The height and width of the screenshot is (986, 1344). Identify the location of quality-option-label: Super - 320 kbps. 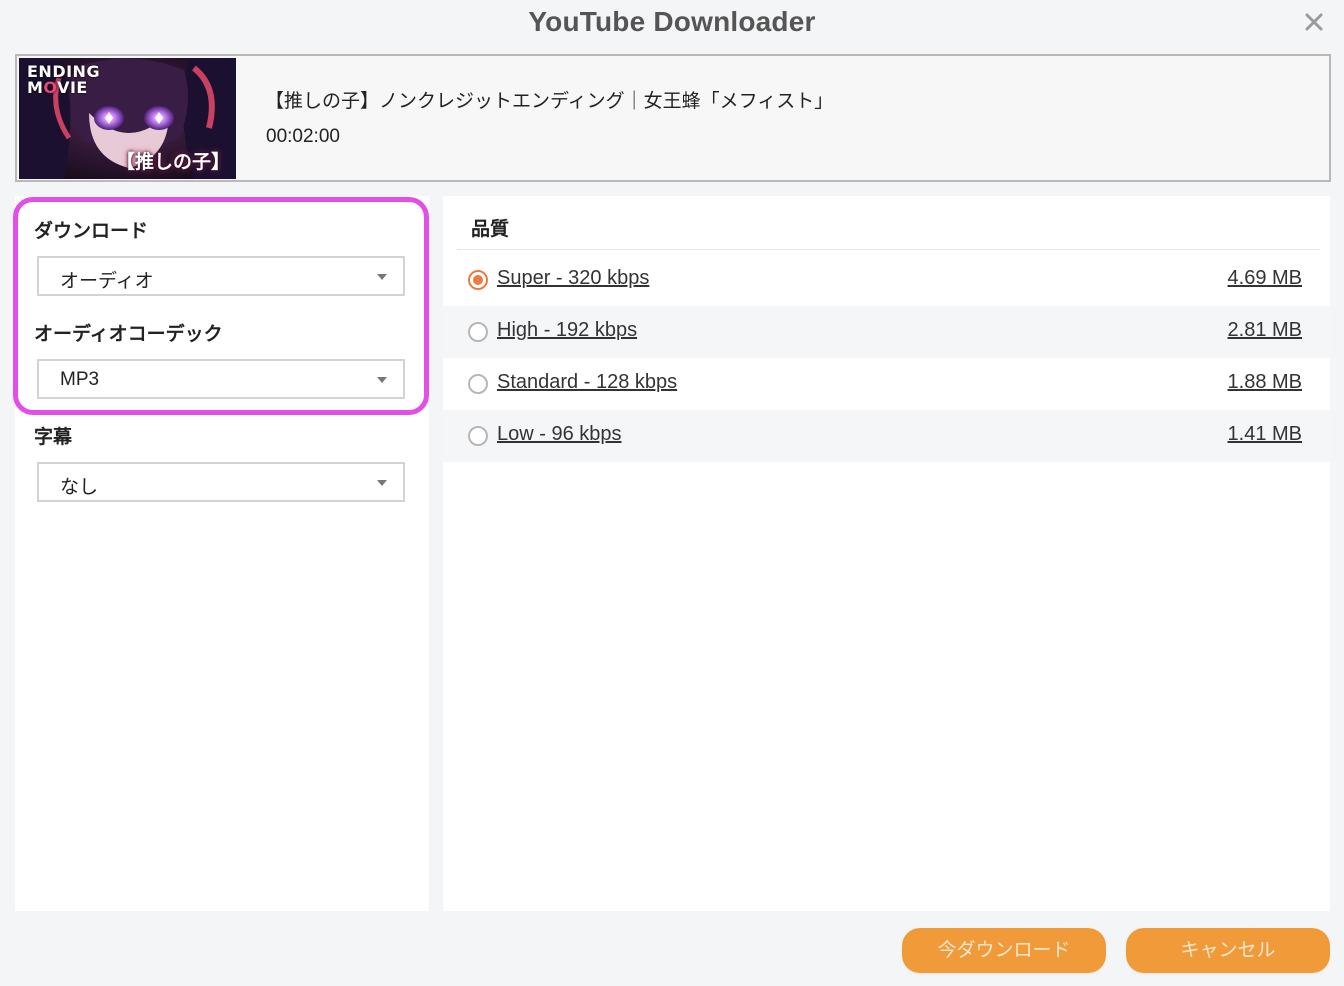
(573, 278).